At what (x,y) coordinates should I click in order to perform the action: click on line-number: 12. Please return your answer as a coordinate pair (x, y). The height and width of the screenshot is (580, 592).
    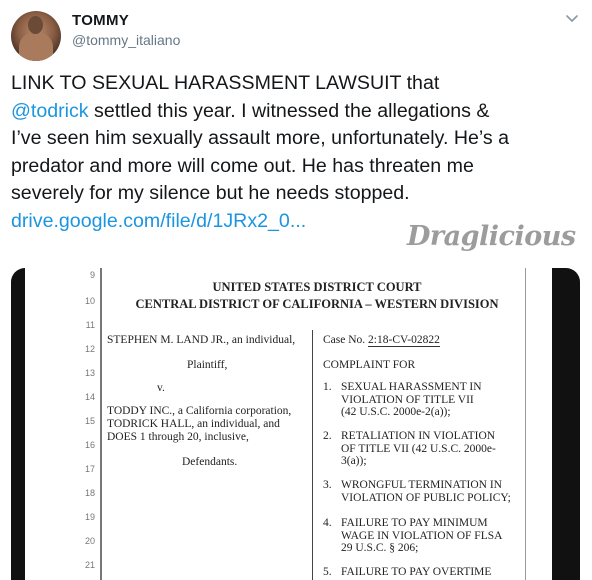
    Looking at the image, I should click on (89, 349).